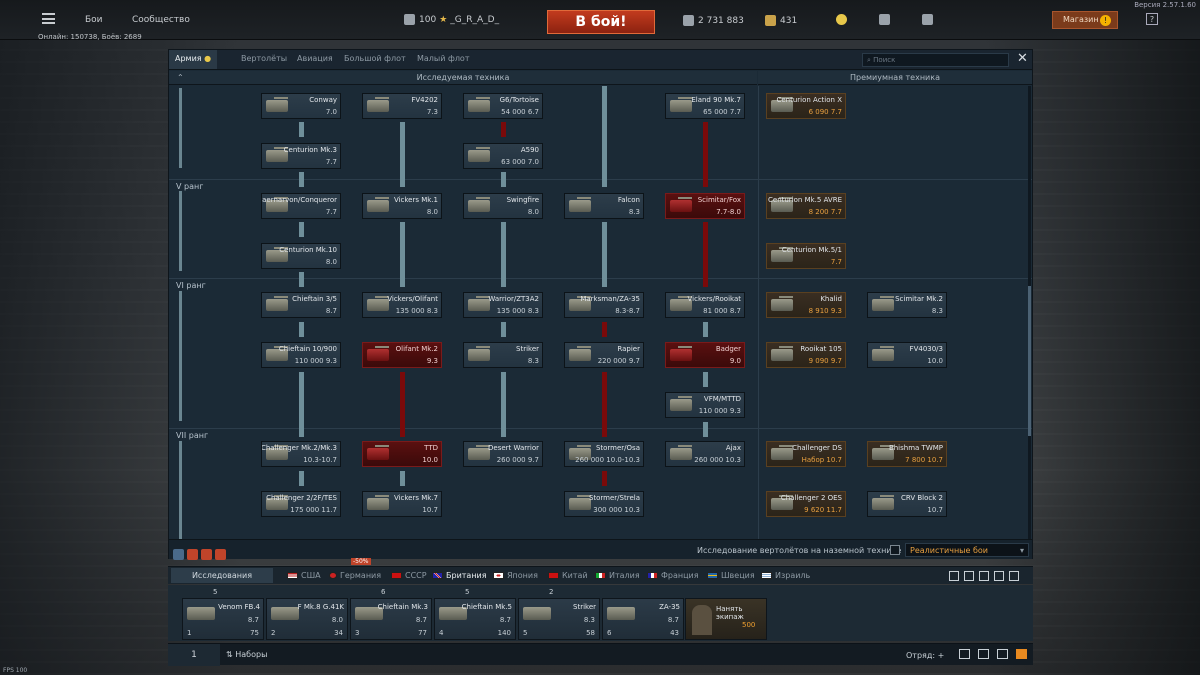  I want to click on vehicle-card: TTD 10.0, so click(402, 454).